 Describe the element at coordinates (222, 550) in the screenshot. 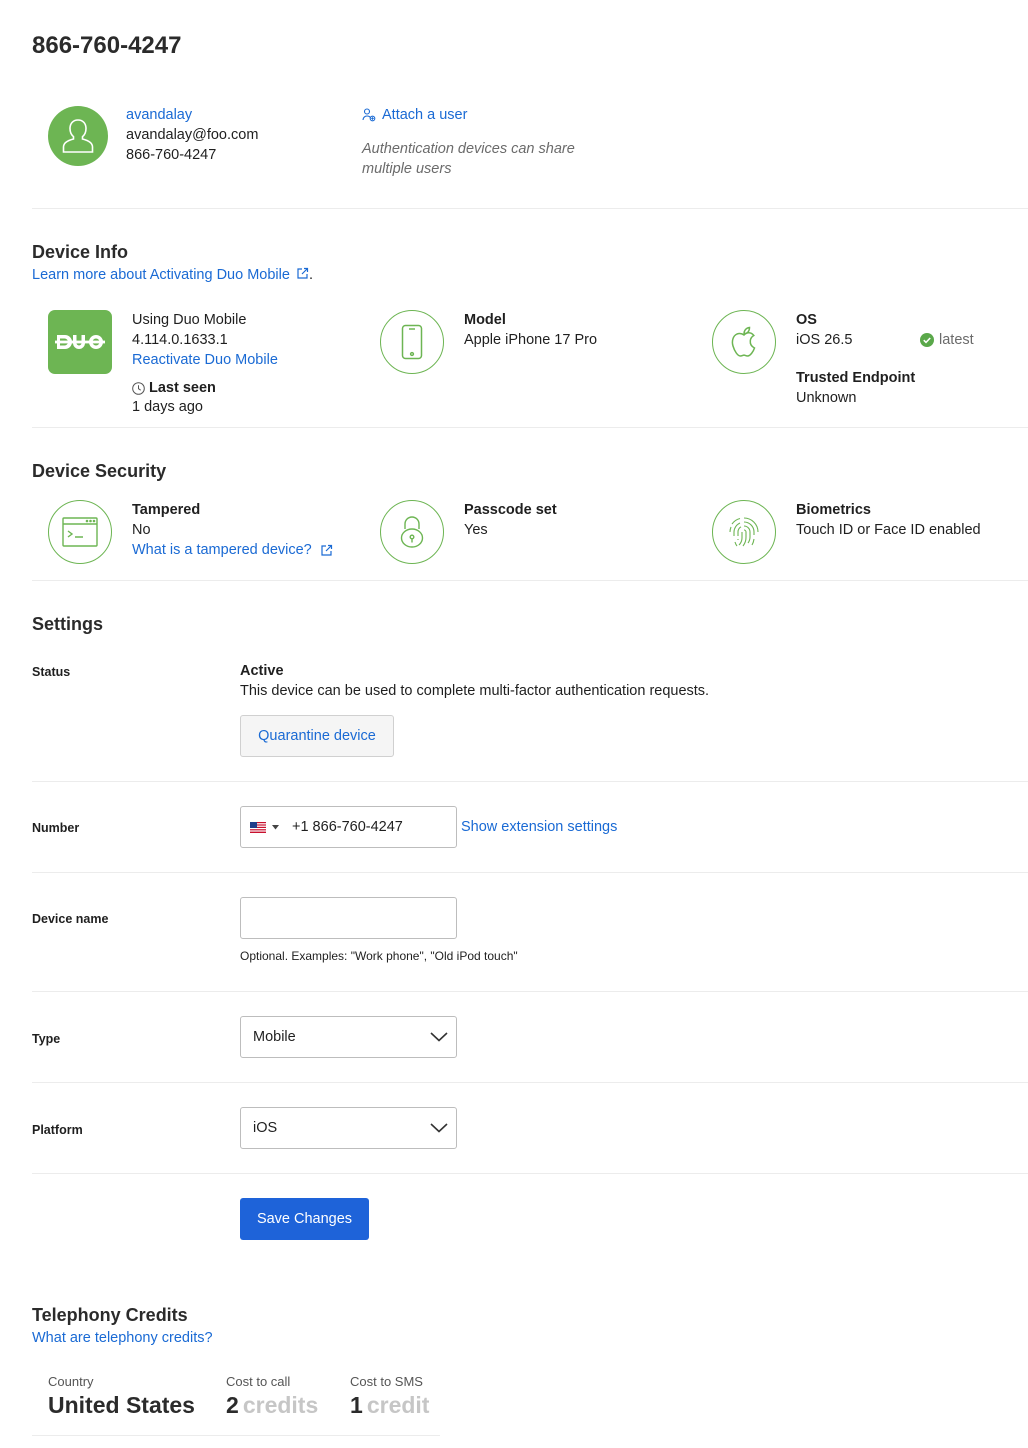

I see `tampered-help-link: What is a tampered device?` at that location.